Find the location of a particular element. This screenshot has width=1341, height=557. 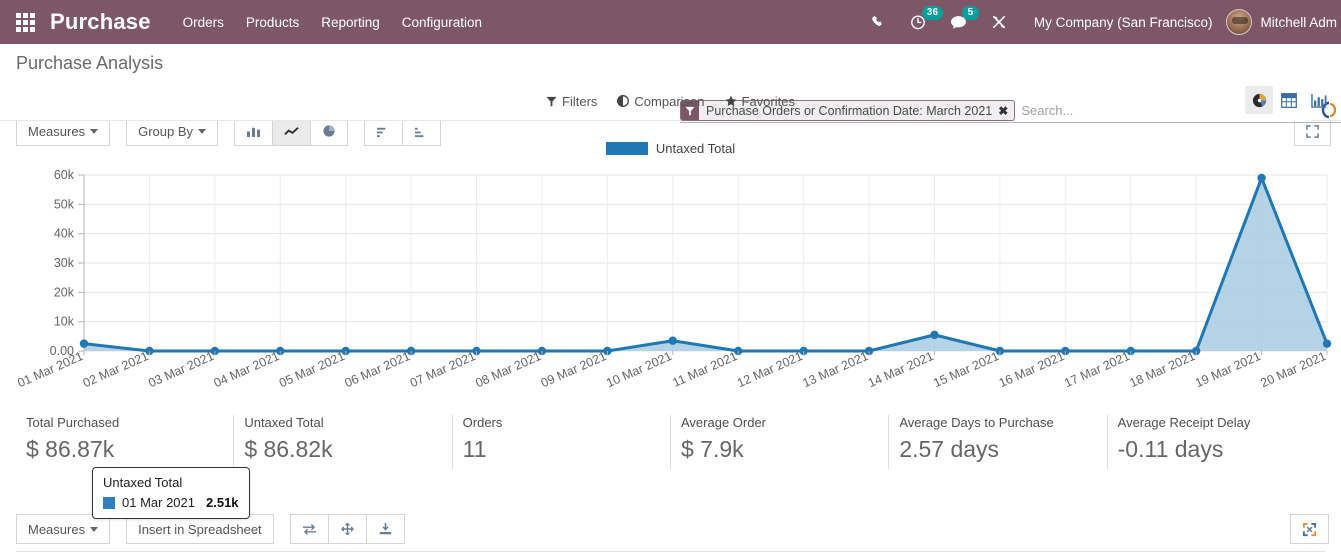

svg-text: 09 Mar 2021 is located at coordinates (574, 369).